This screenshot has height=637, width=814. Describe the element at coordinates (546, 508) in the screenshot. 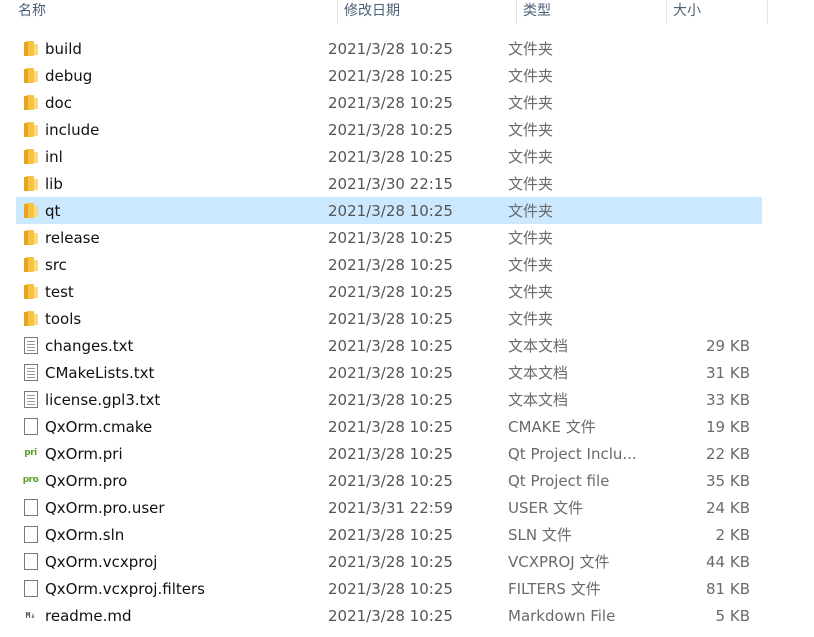

I see `file-type: USER 文件` at that location.